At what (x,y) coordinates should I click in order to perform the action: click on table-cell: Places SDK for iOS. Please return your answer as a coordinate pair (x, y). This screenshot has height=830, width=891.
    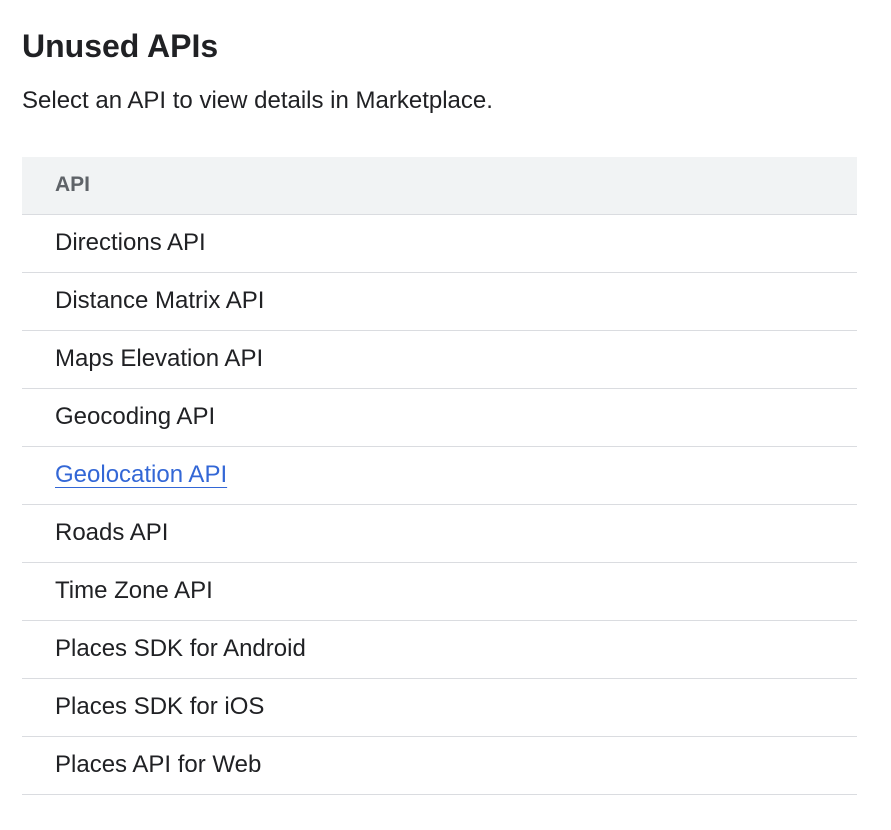
    Looking at the image, I should click on (439, 707).